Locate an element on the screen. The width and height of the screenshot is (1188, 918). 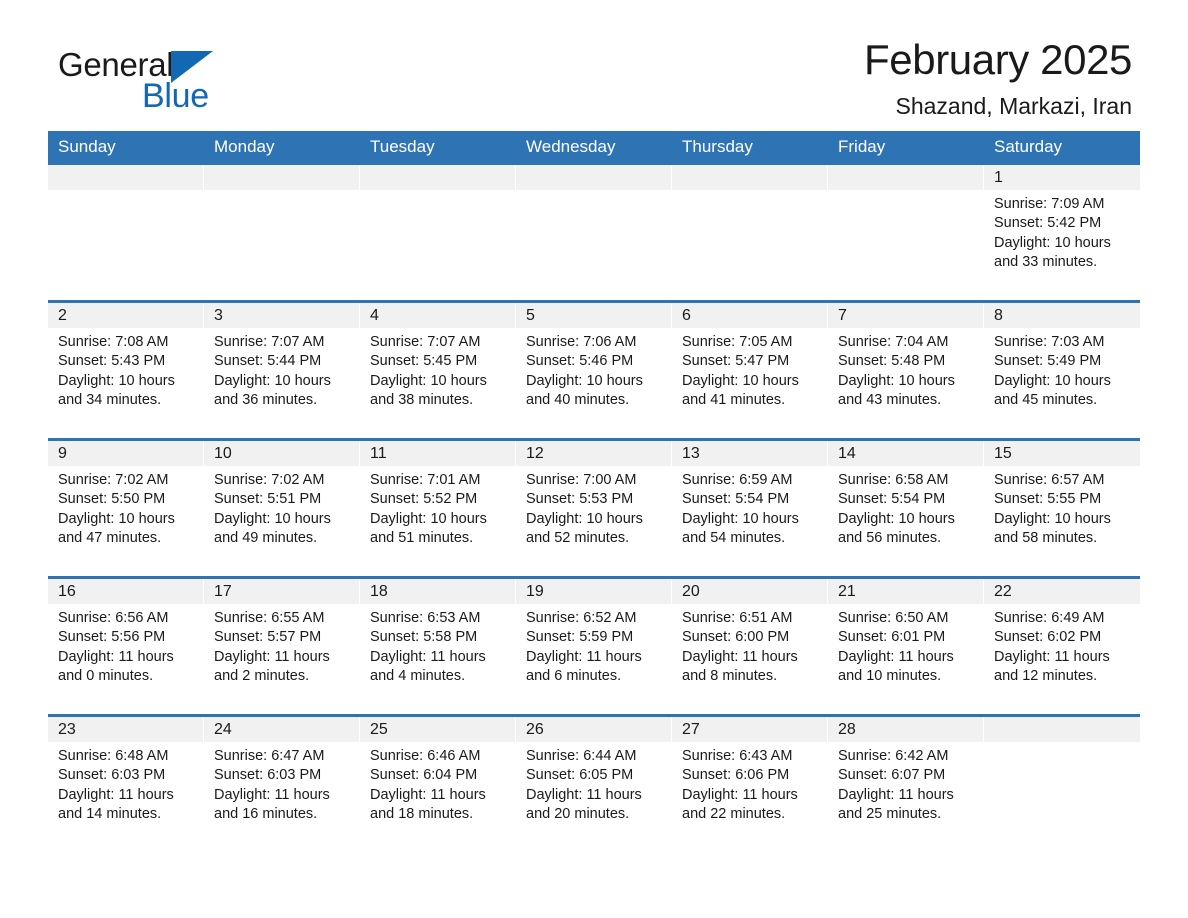
daylight-text: Daylight: 10 hours and 56 minutes. is located at coordinates (896, 528).